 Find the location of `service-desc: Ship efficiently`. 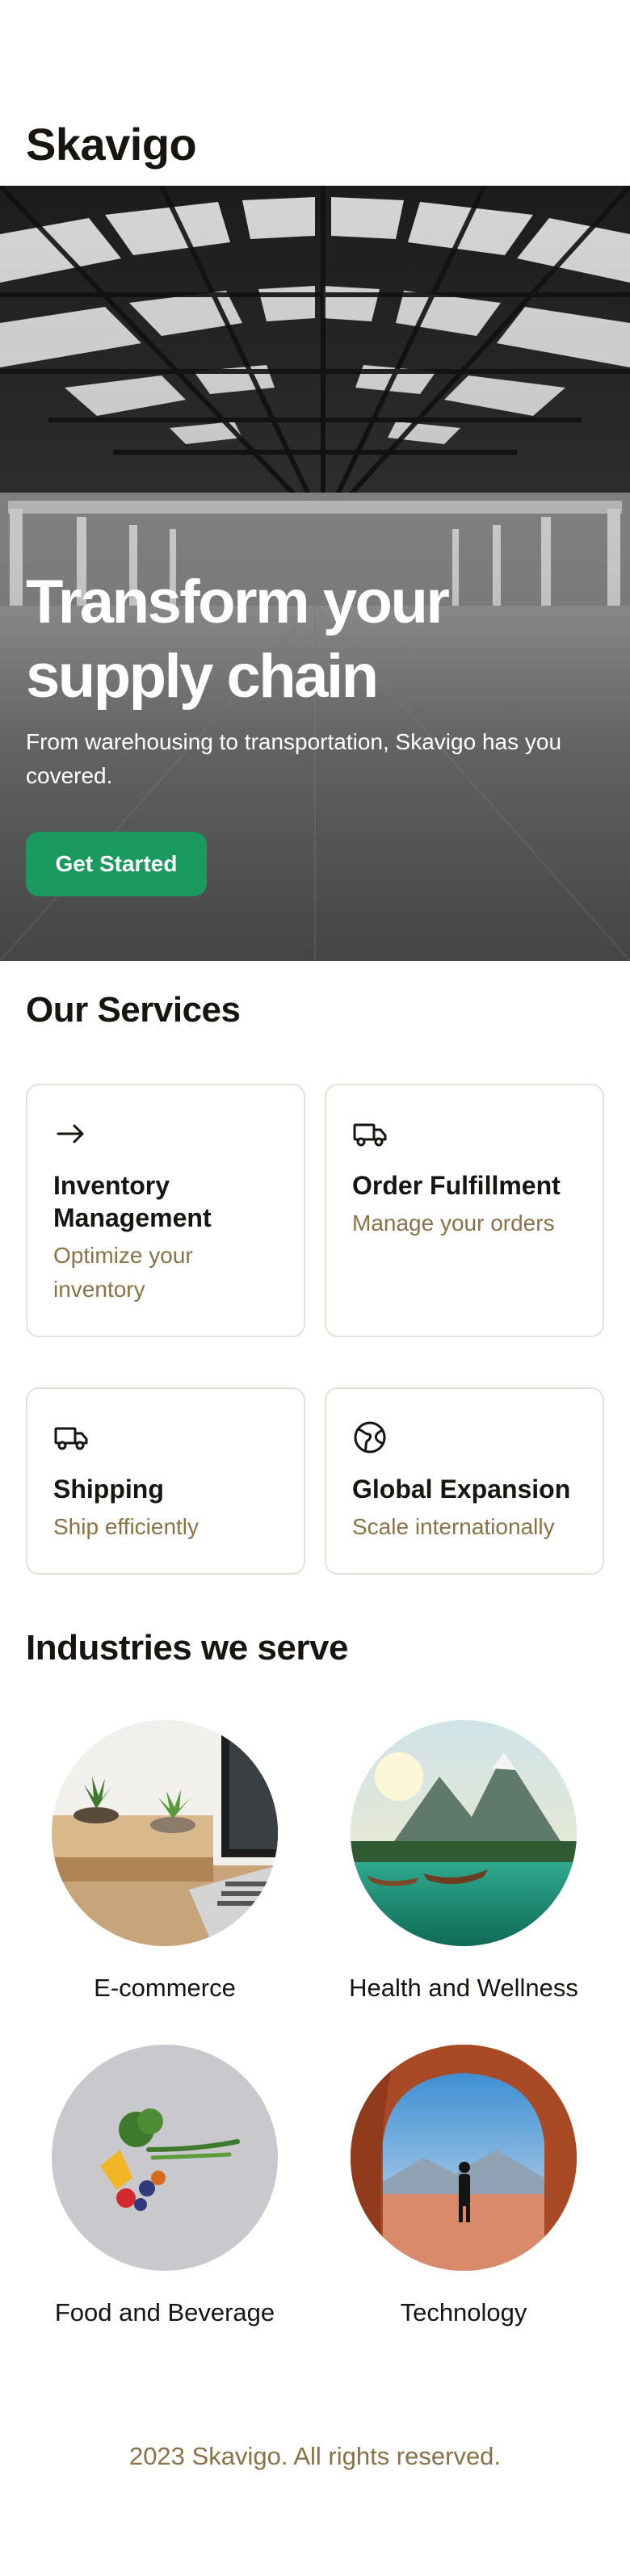

service-desc: Ship efficiently is located at coordinates (126, 1526).